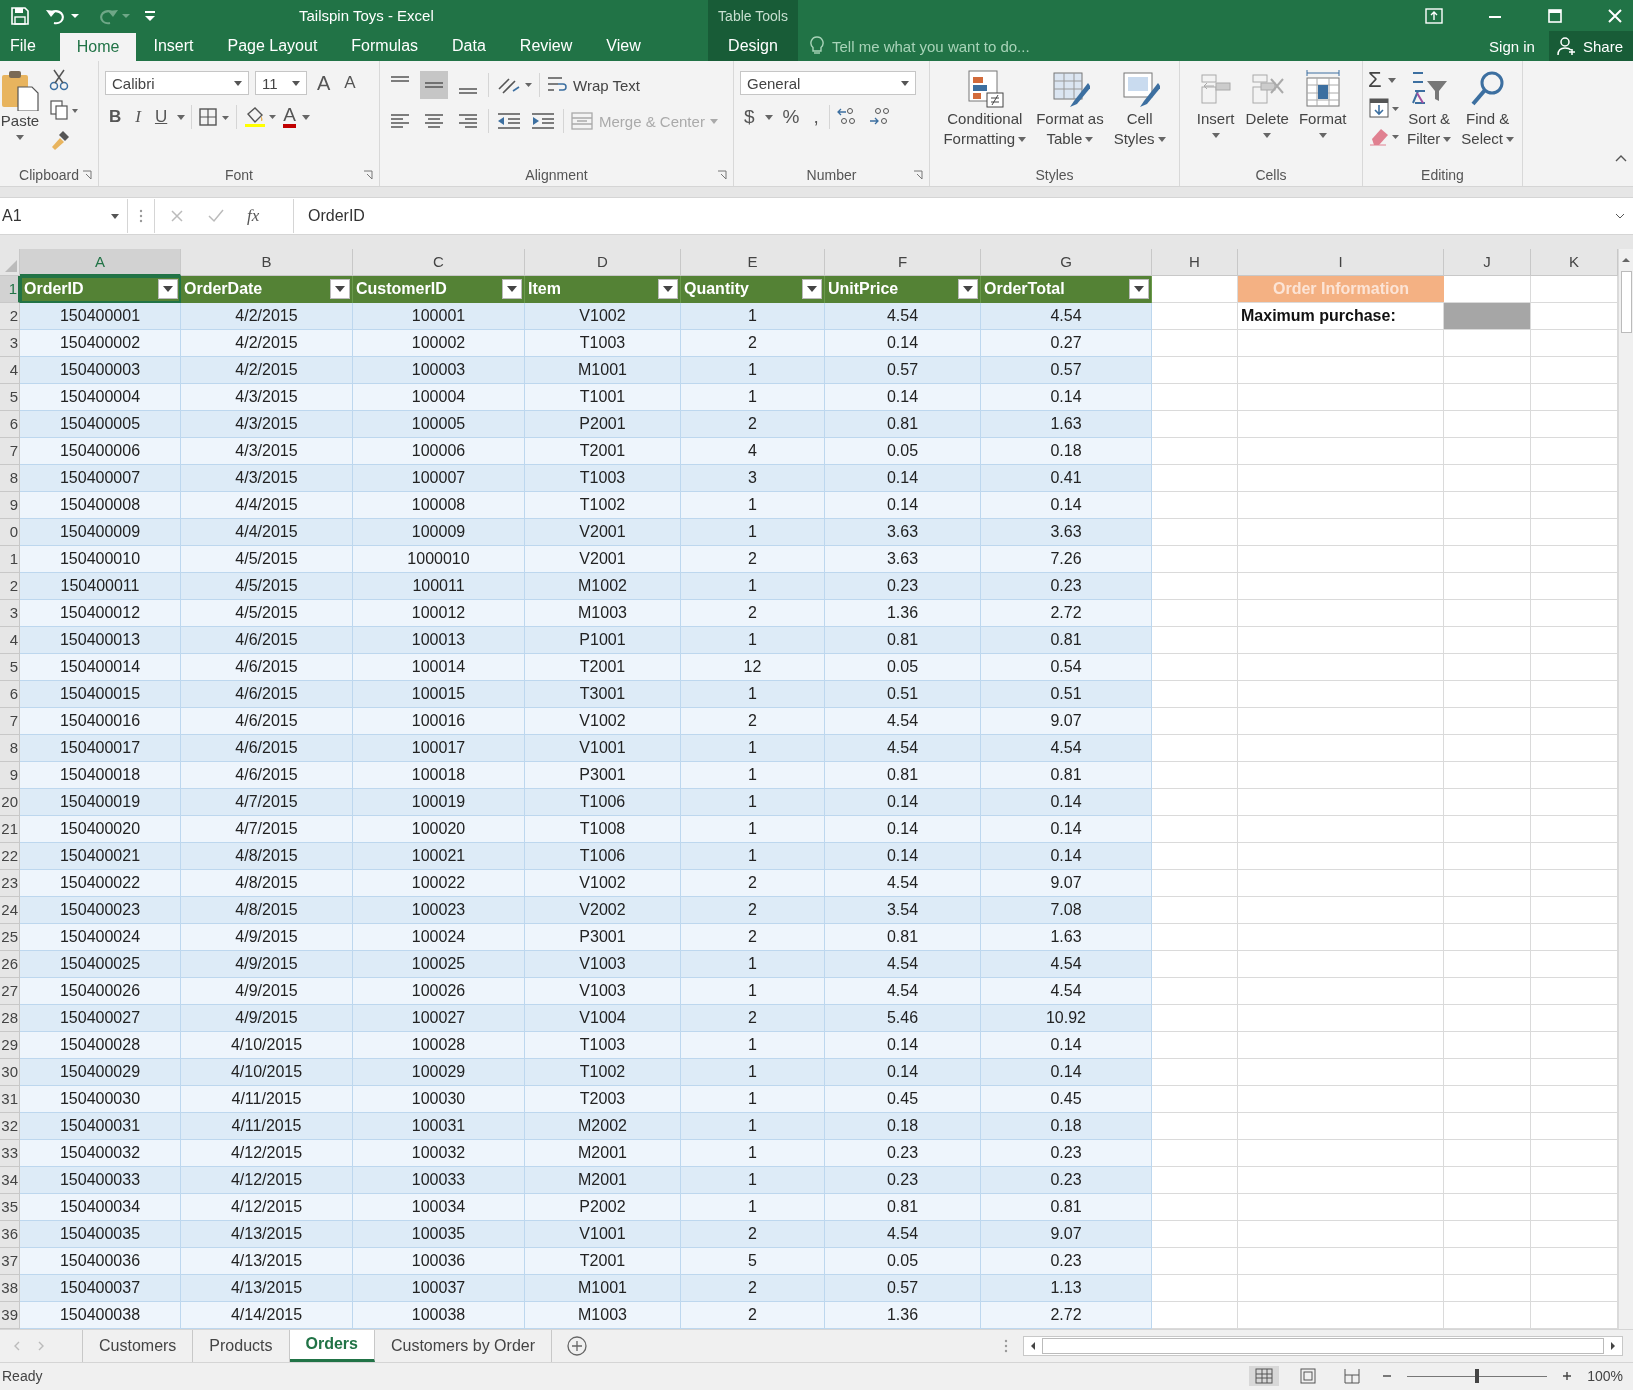  I want to click on ribbon-button: Insert, so click(1215, 116).